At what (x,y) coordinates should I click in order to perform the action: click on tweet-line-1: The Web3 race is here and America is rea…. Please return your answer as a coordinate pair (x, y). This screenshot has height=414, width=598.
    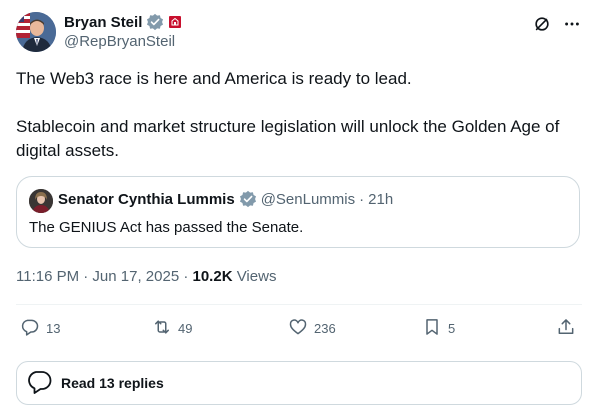
    Looking at the image, I should click on (214, 78).